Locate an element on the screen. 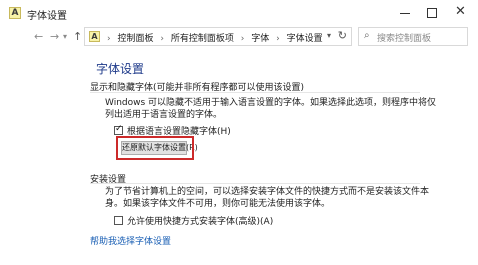  maximize-icon is located at coordinates (432, 13).